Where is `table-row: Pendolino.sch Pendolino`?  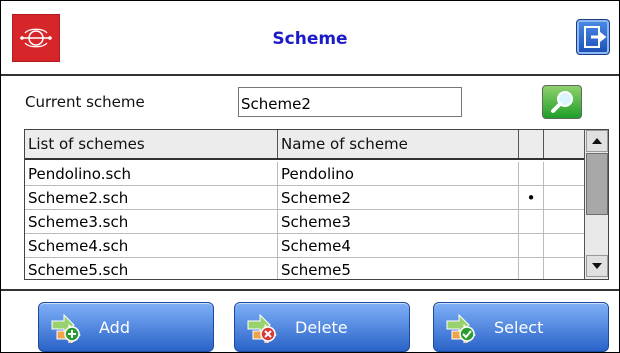 table-row: Pendolino.sch Pendolino is located at coordinates (305, 174).